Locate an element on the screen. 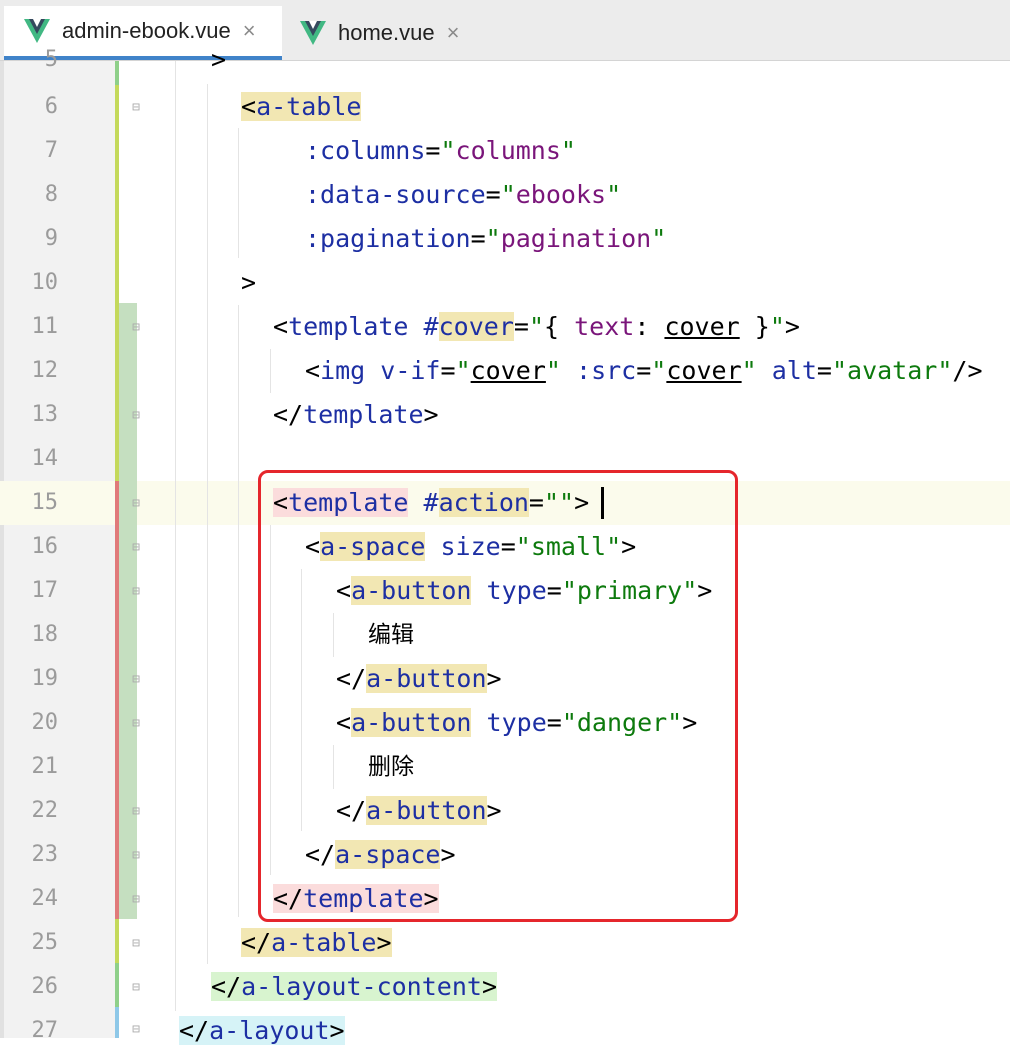  code-line: <a-table is located at coordinates (574, 107).